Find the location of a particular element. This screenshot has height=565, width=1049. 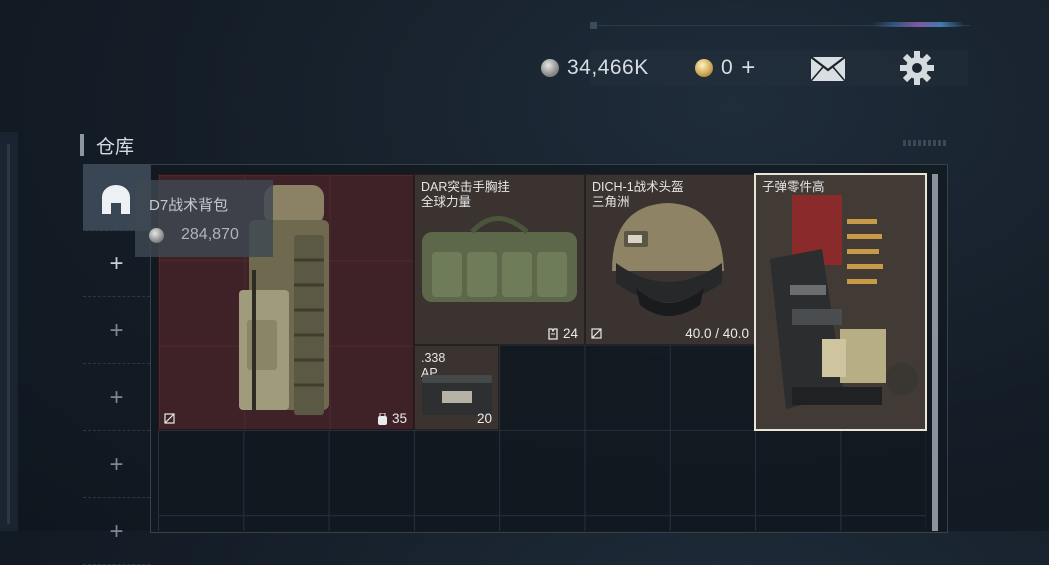

divider-dot is located at coordinates (593, 25).